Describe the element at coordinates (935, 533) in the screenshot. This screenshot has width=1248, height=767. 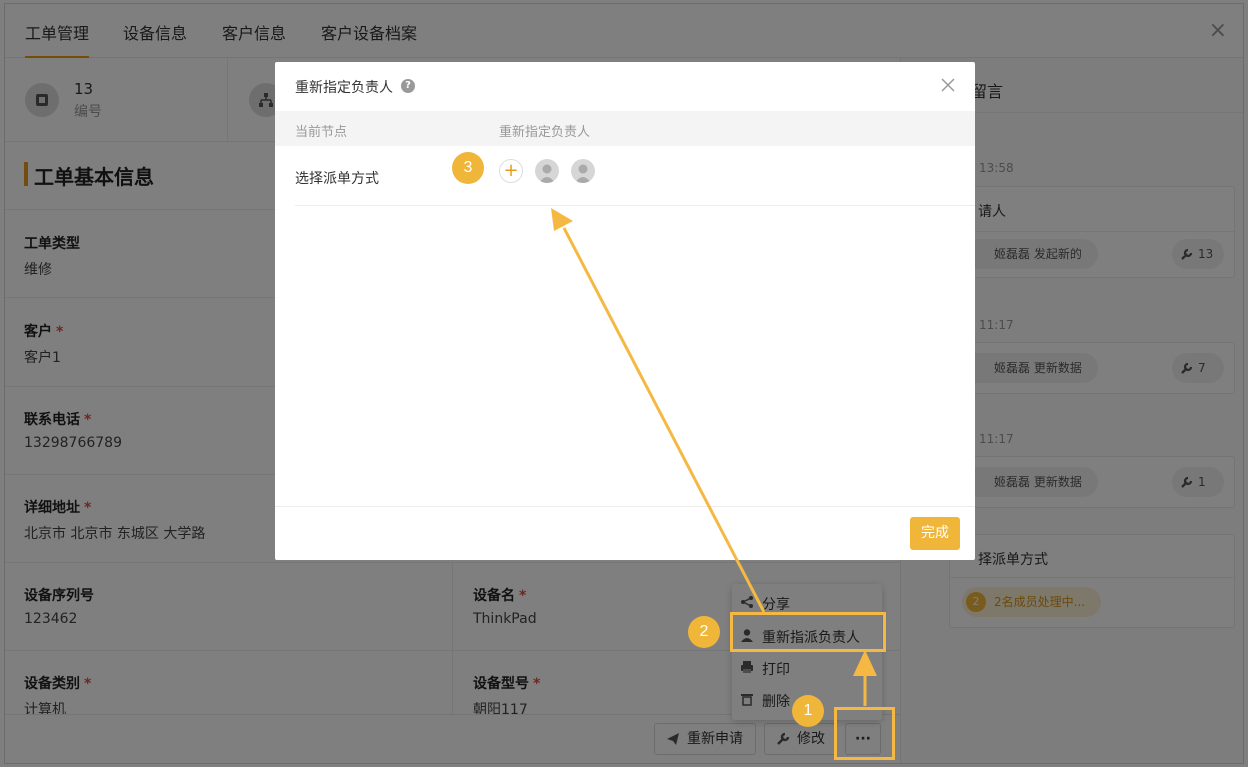
I see `done-button: 完成` at that location.